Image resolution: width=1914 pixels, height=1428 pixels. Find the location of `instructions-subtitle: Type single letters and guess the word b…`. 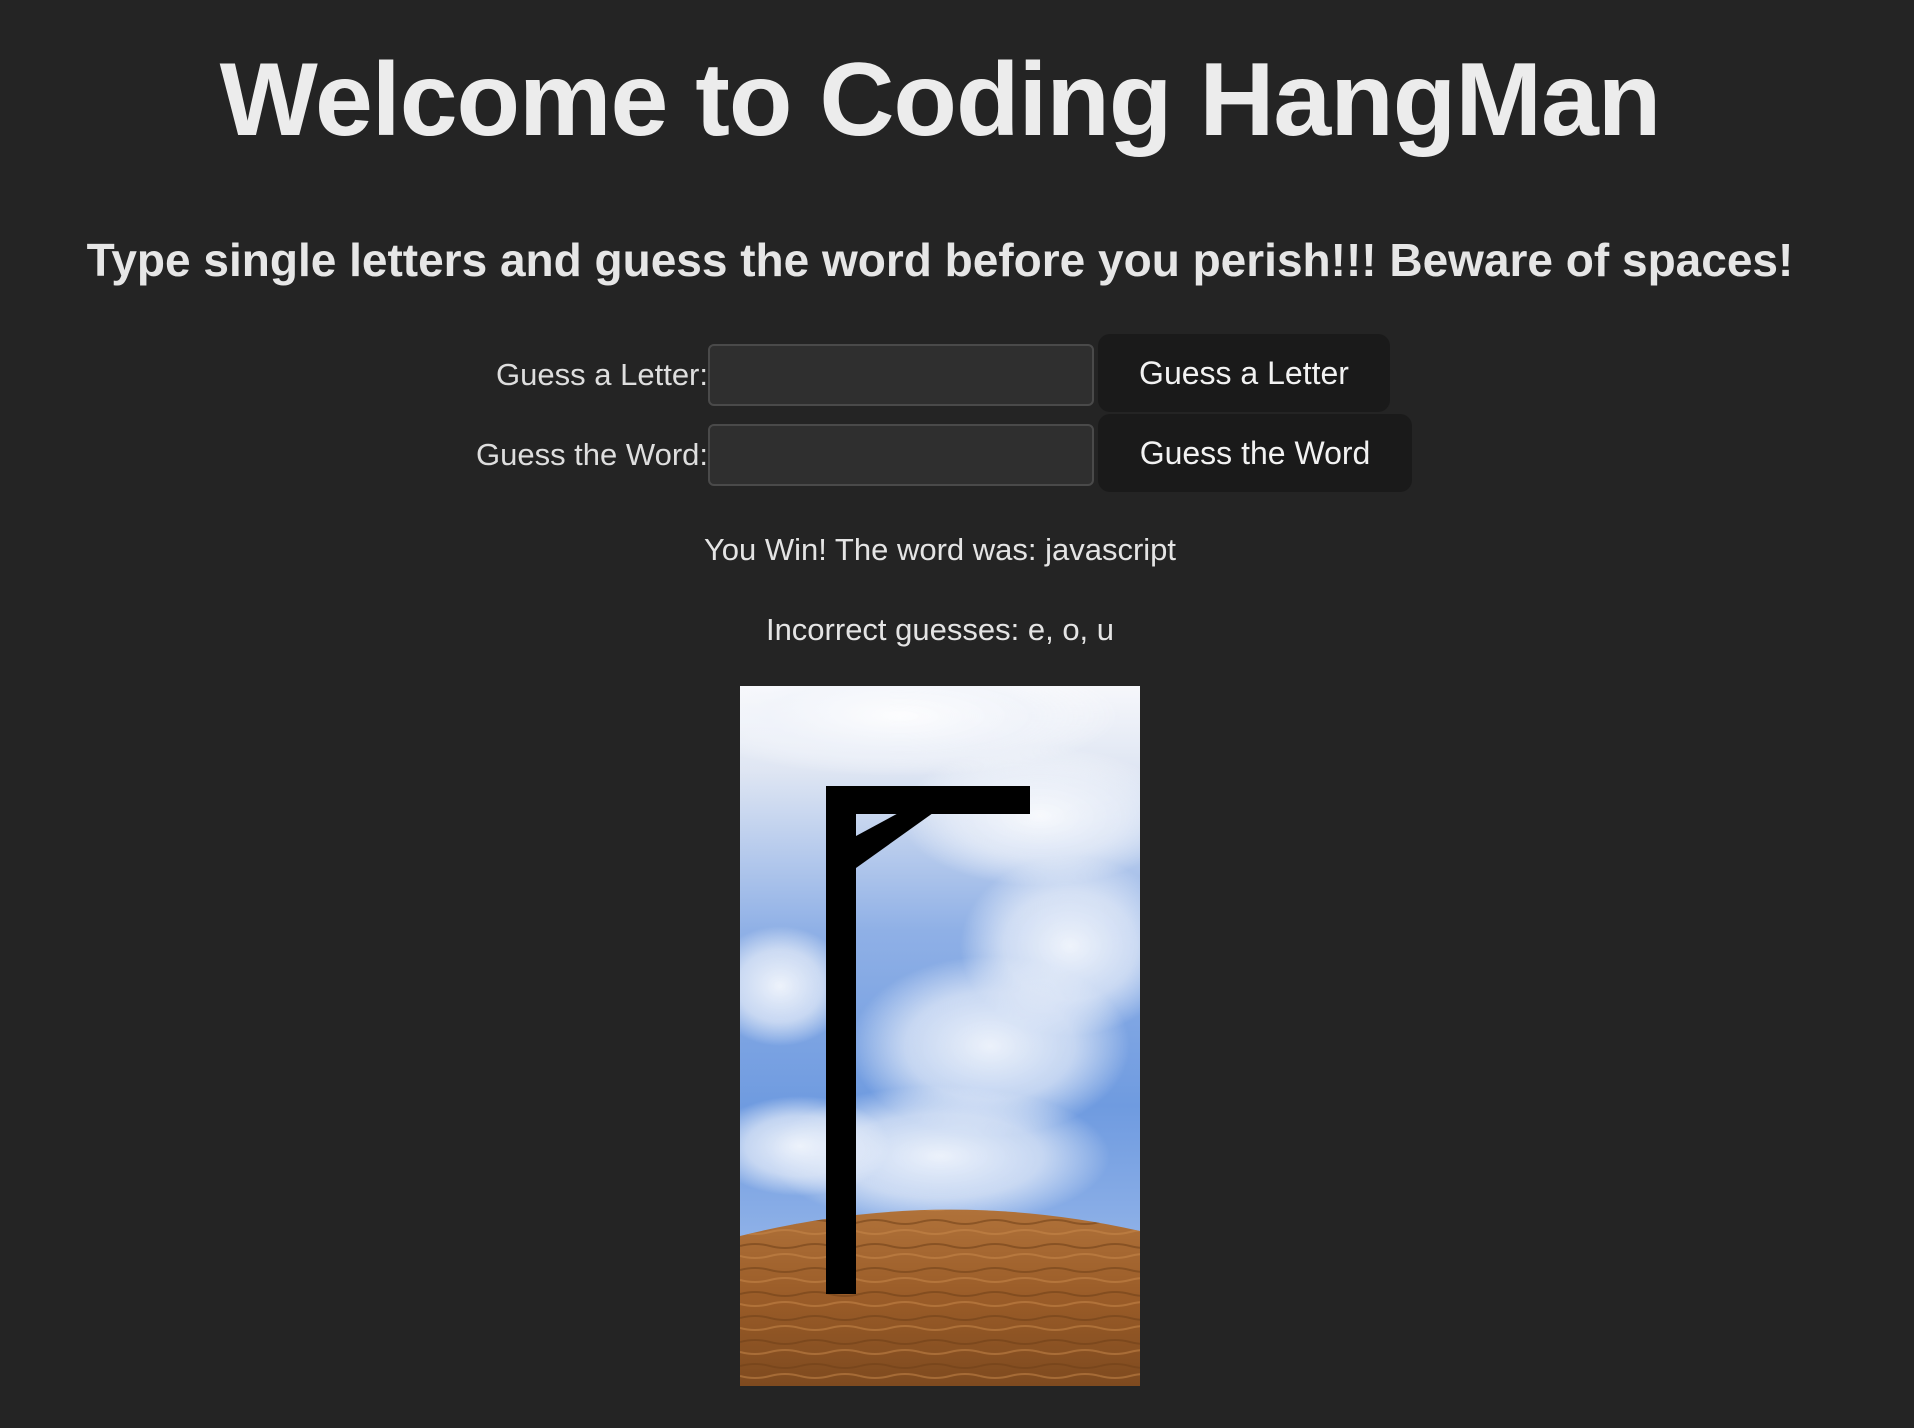

instructions-subtitle: Type single letters and guess the word b… is located at coordinates (940, 260).